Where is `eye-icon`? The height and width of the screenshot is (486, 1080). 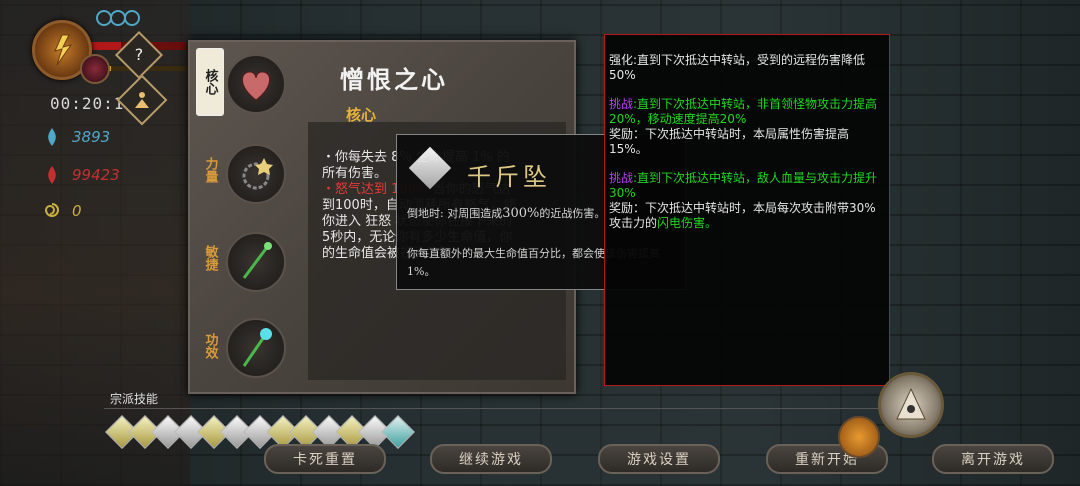
eye-icon is located at coordinates (911, 403).